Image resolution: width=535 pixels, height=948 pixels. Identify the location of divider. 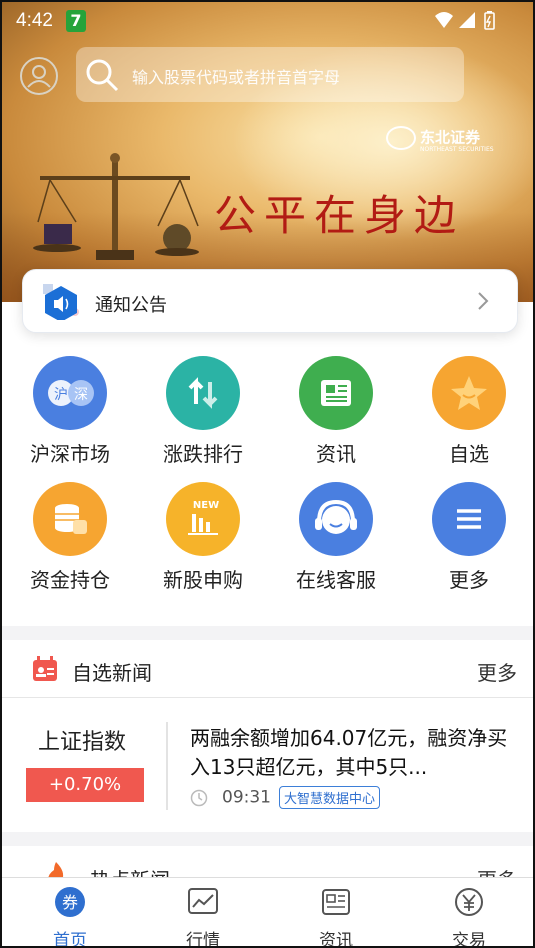
(167, 766).